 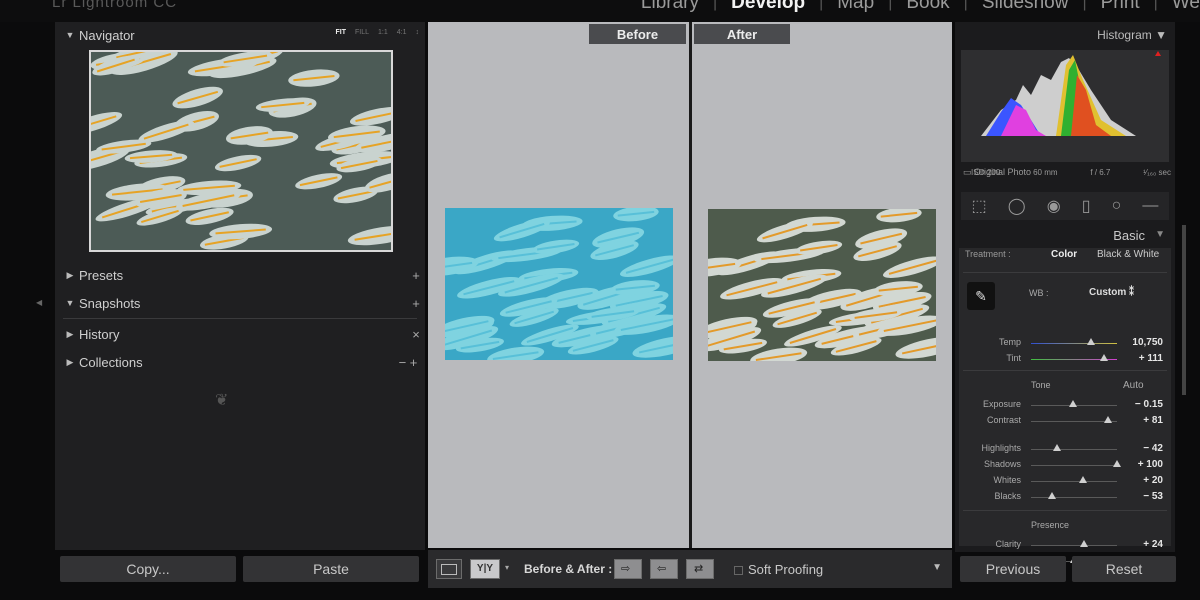 What do you see at coordinates (637, 34) in the screenshot?
I see `before-label: Before` at bounding box center [637, 34].